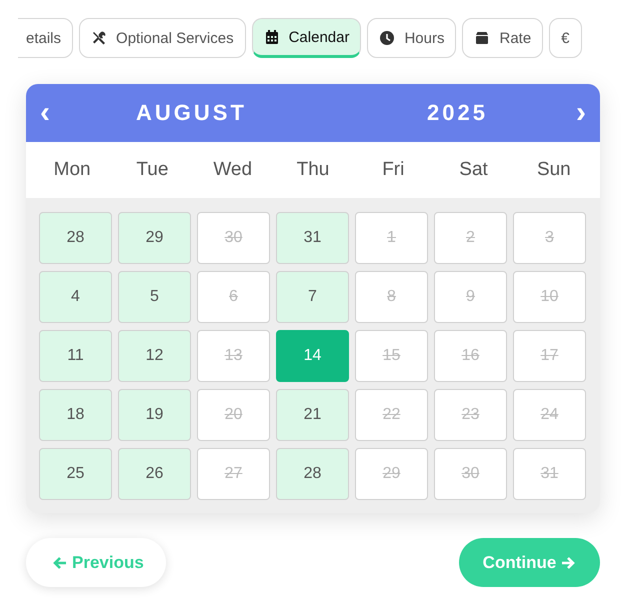 This screenshot has height=612, width=632. What do you see at coordinates (393, 170) in the screenshot?
I see `weekday-label: Fri` at bounding box center [393, 170].